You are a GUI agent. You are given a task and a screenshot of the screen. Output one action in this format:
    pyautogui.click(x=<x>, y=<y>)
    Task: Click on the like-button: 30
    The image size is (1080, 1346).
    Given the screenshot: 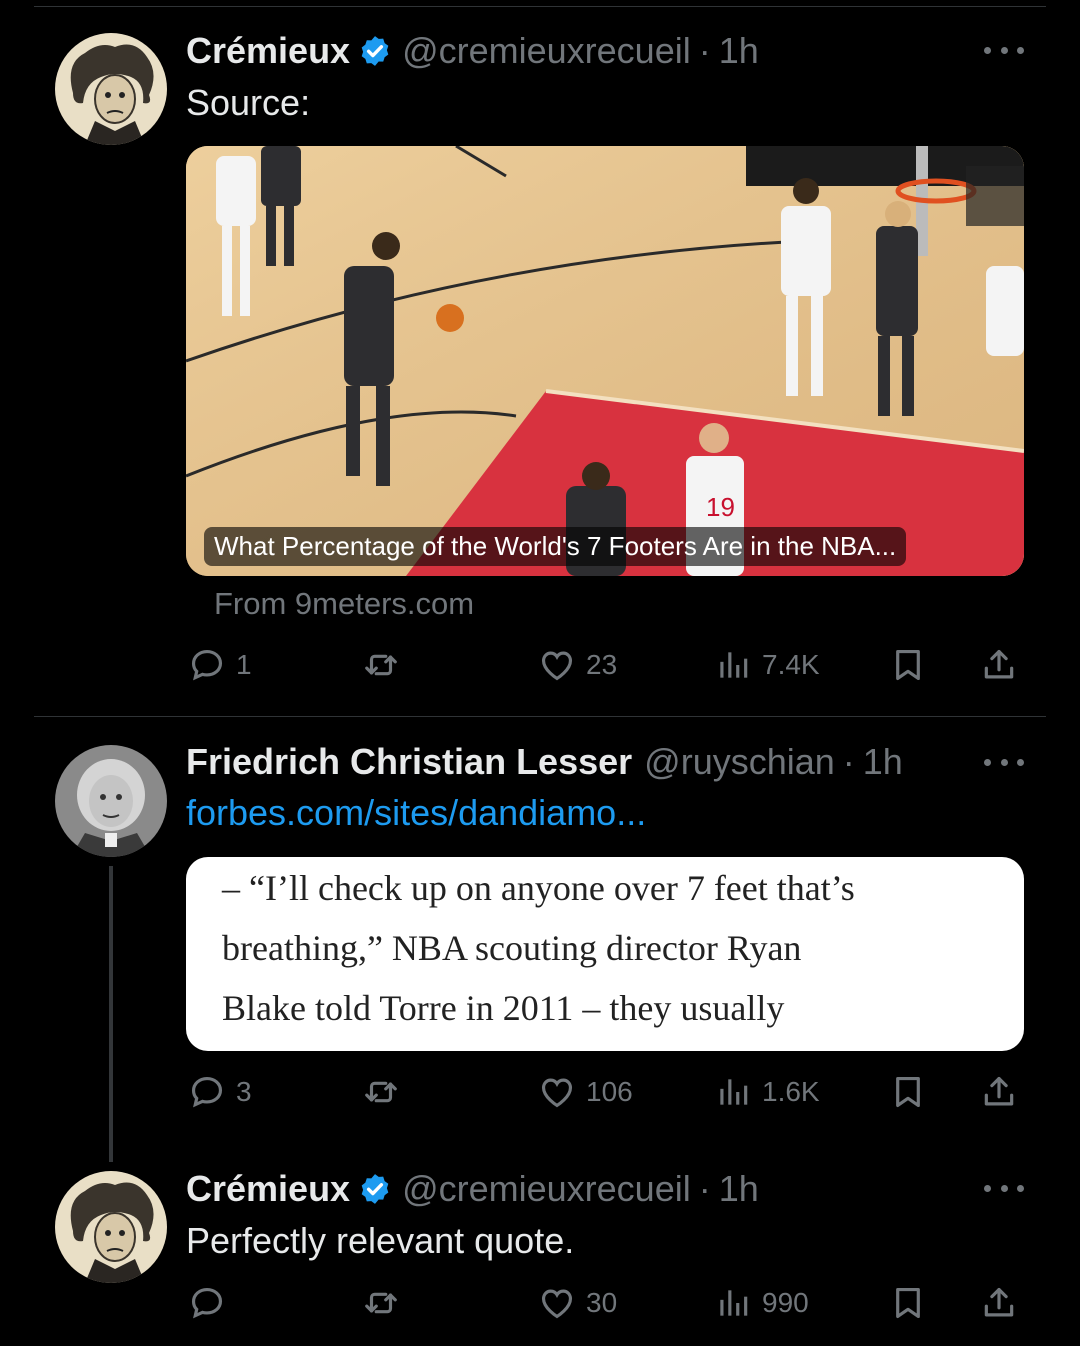 What is the action you would take?
    pyautogui.click(x=577, y=1303)
    